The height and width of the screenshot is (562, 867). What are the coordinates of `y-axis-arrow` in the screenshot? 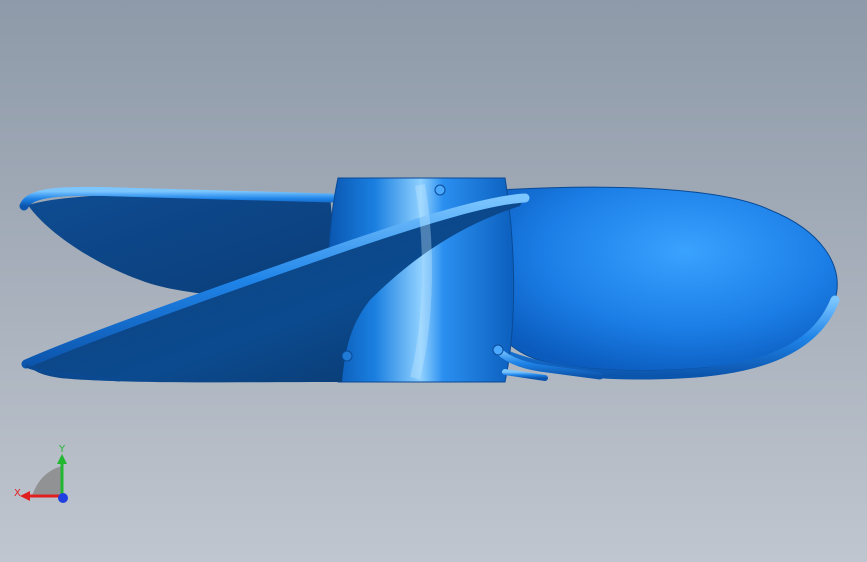 It's located at (62, 459).